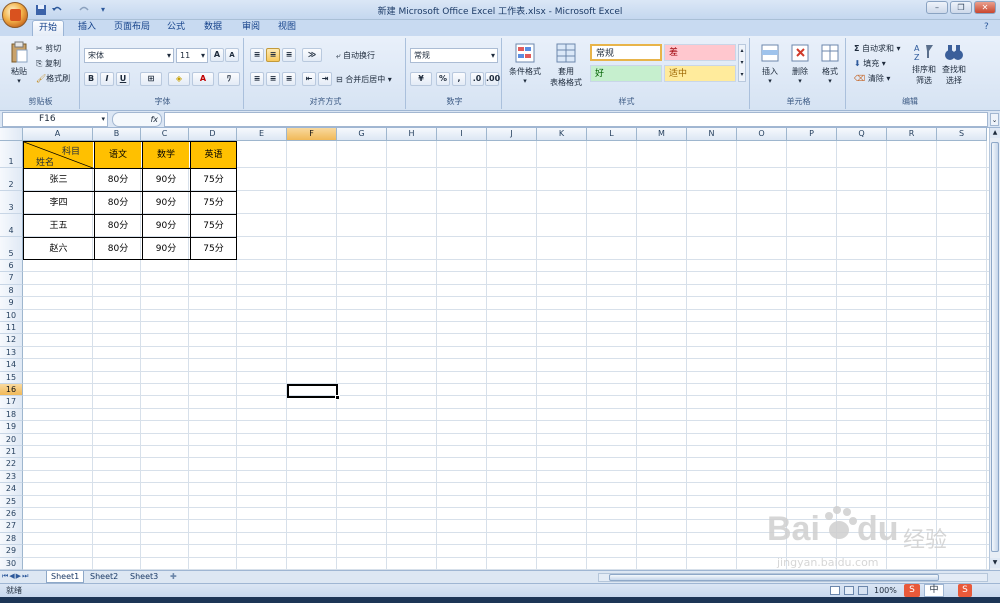  I want to click on select-all-corner, so click(11, 134).